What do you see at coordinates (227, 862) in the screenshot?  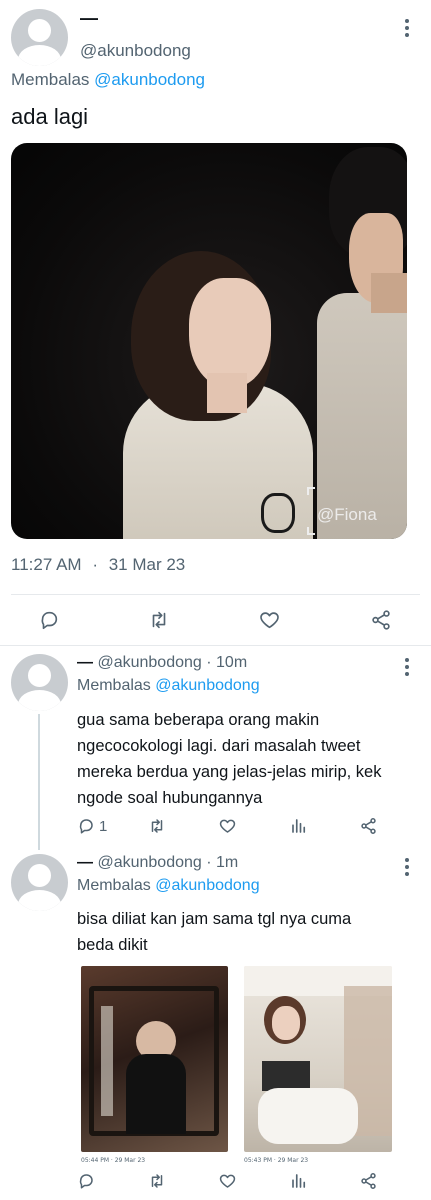 I see `tweet-age: 1m` at bounding box center [227, 862].